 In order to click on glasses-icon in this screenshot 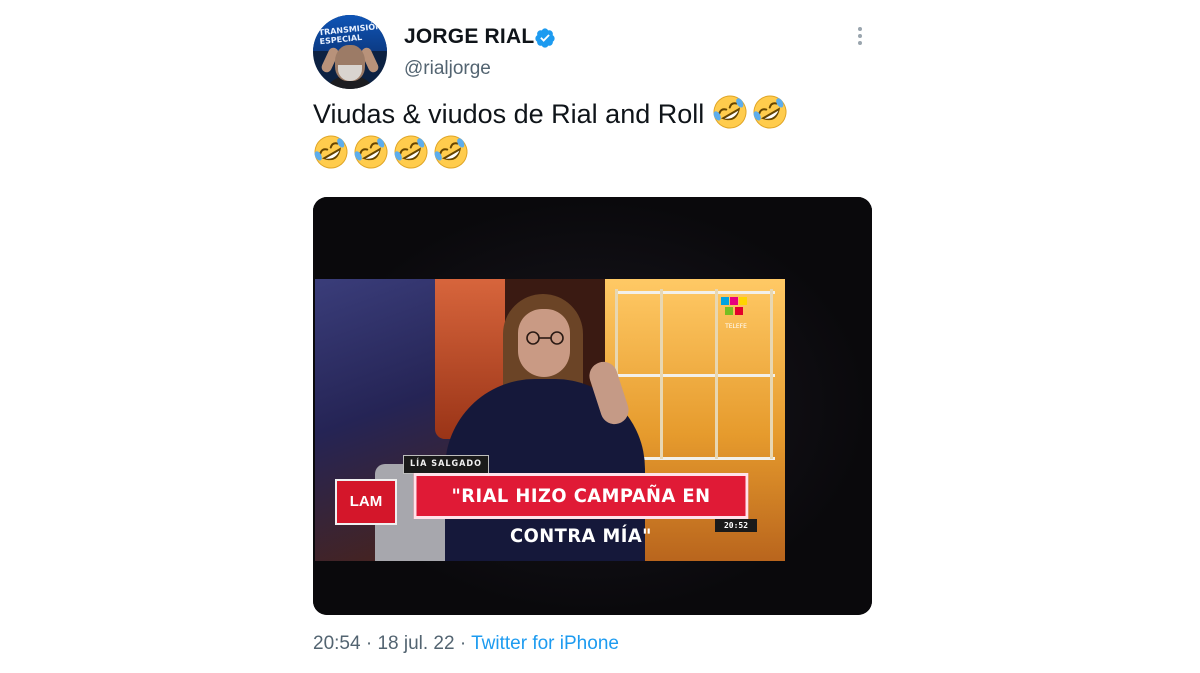, I will do `click(545, 338)`.